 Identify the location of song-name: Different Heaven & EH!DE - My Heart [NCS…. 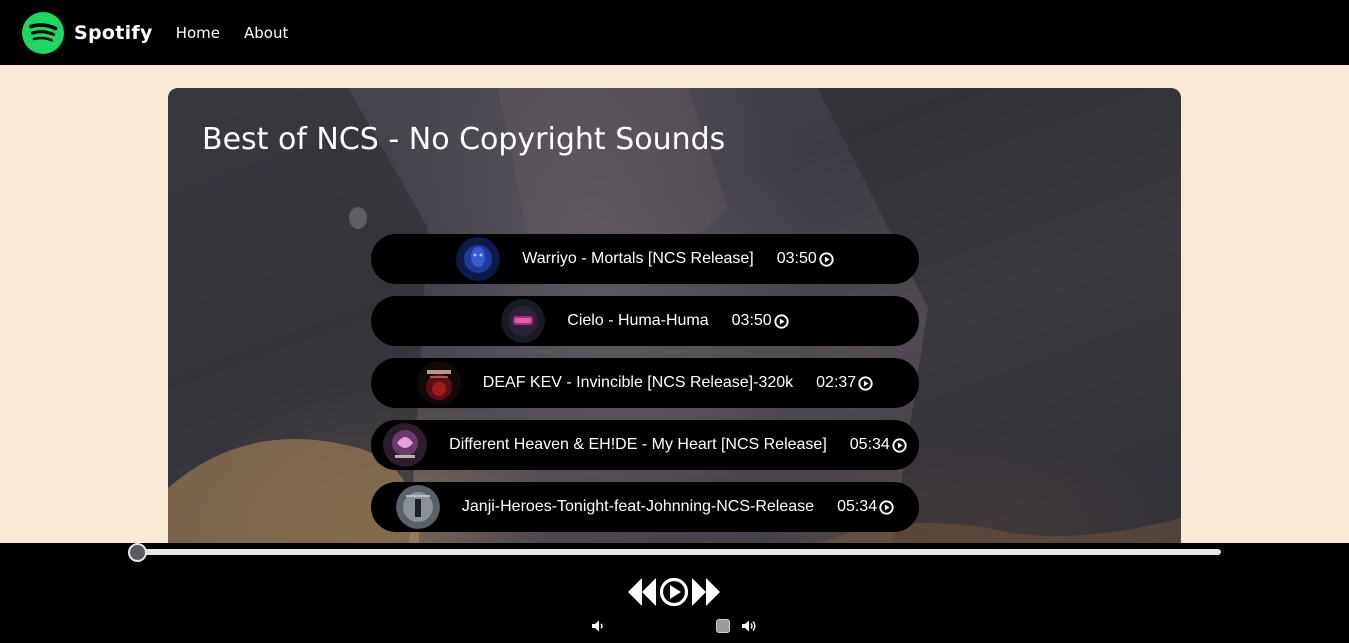
(638, 444).